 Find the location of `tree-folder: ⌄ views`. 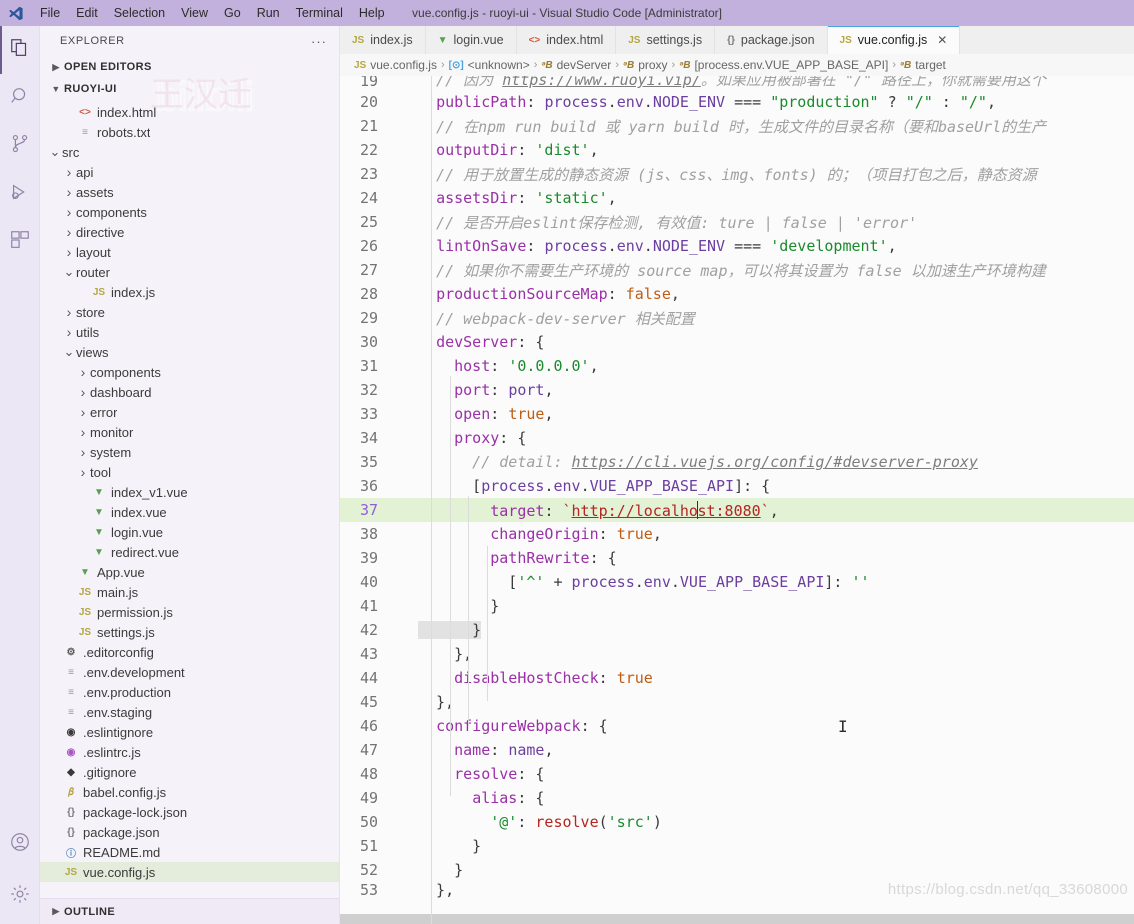

tree-folder: ⌄ views is located at coordinates (189, 352).